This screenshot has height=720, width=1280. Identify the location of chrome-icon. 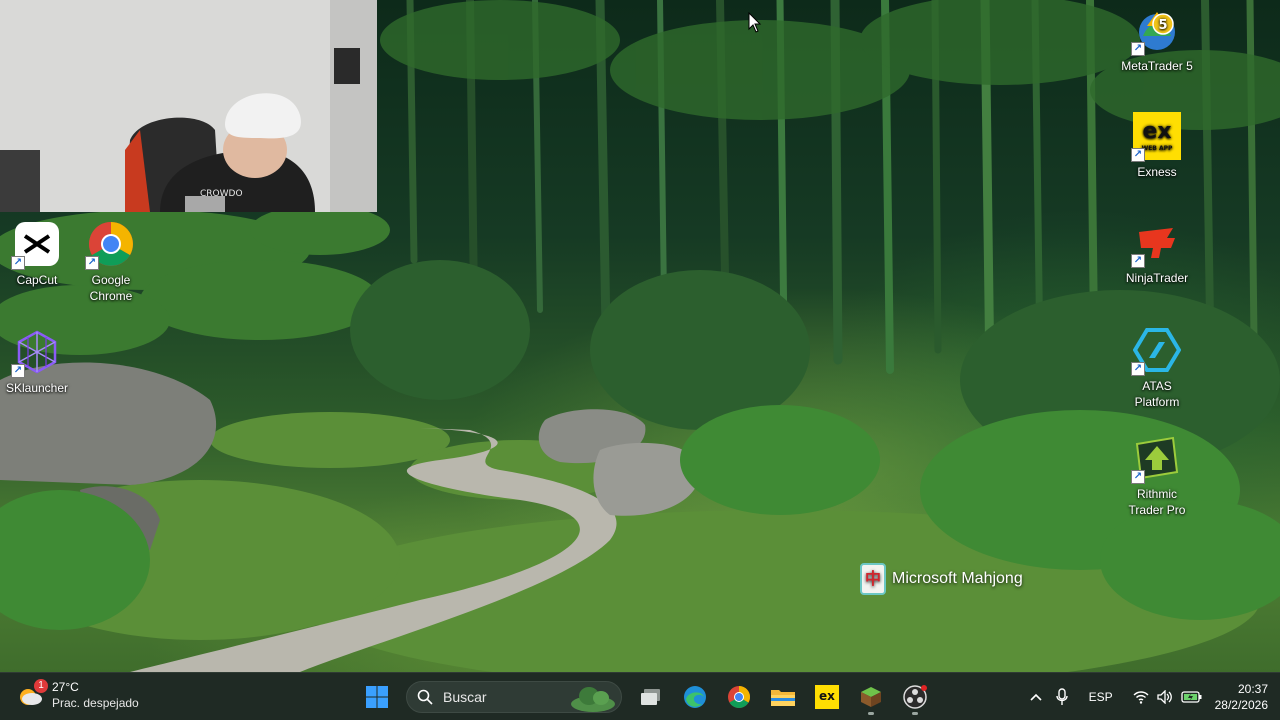
(739, 697).